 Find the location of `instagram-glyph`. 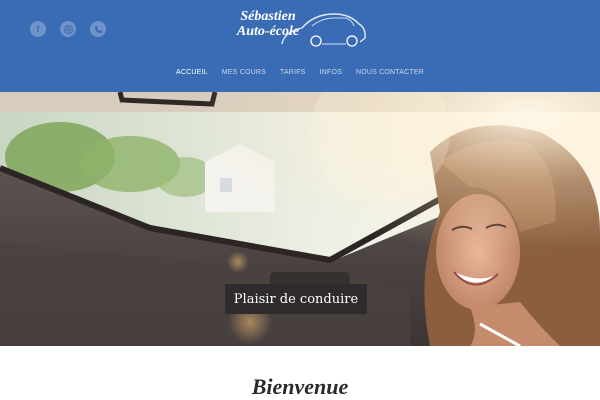

instagram-glyph is located at coordinates (68, 29).